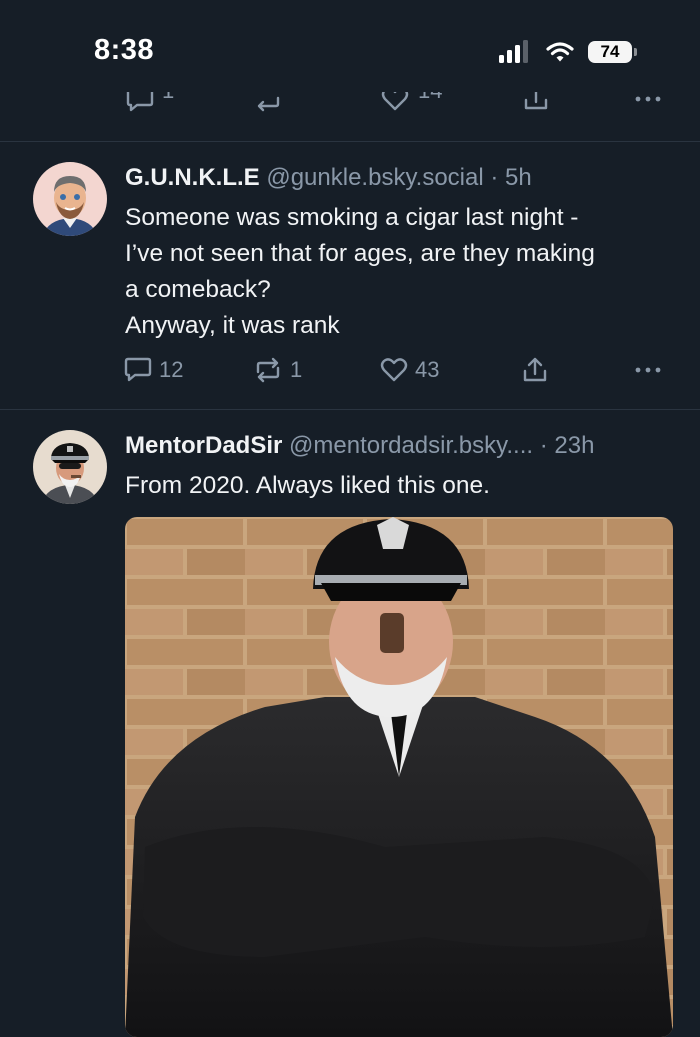  What do you see at coordinates (203, 445) in the screenshot?
I see `display-name: MentorDadSir` at bounding box center [203, 445].